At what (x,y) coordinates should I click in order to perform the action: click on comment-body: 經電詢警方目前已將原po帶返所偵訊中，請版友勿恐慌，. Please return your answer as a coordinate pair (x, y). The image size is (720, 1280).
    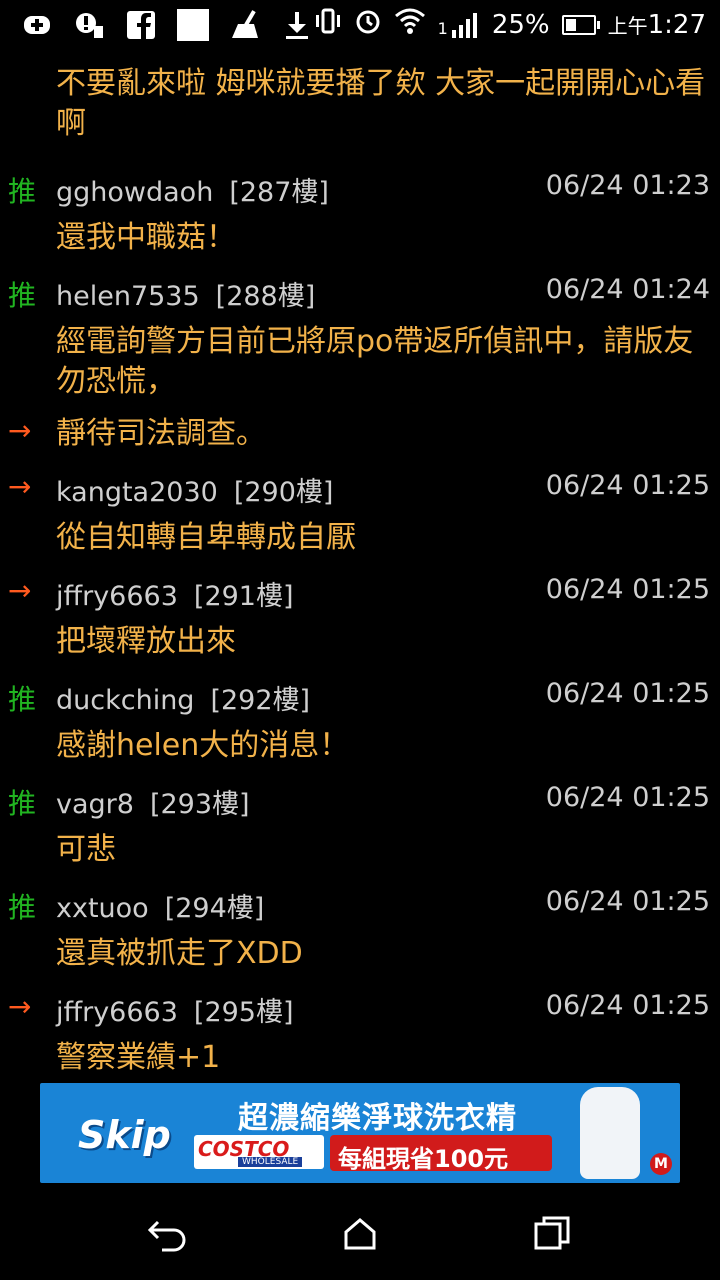
    Looking at the image, I should click on (375, 361).